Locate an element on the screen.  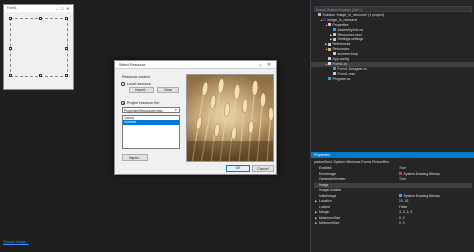
local-resource-radio is located at coordinates (123, 84).